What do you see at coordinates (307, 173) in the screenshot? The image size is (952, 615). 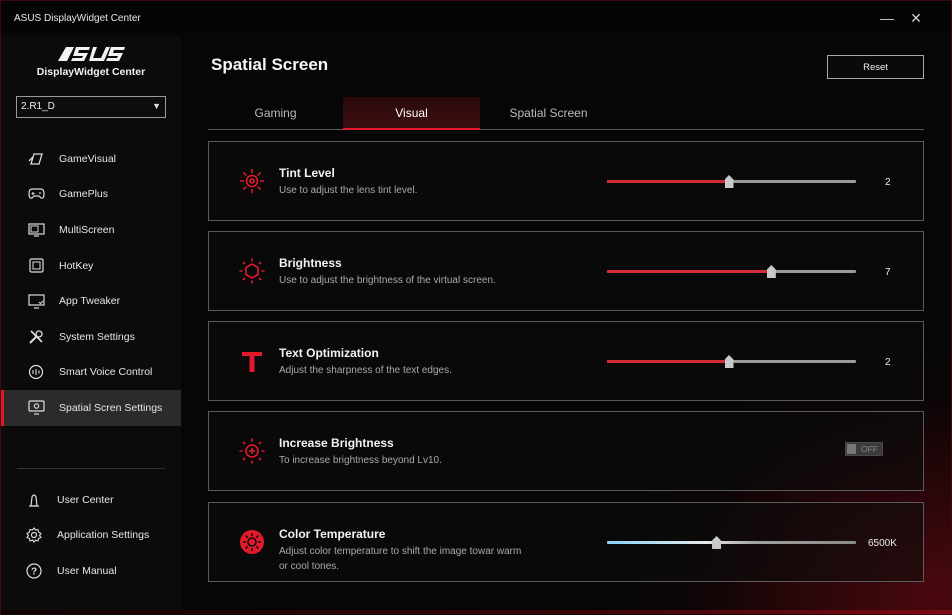 I see `setting-title: Tint Level` at bounding box center [307, 173].